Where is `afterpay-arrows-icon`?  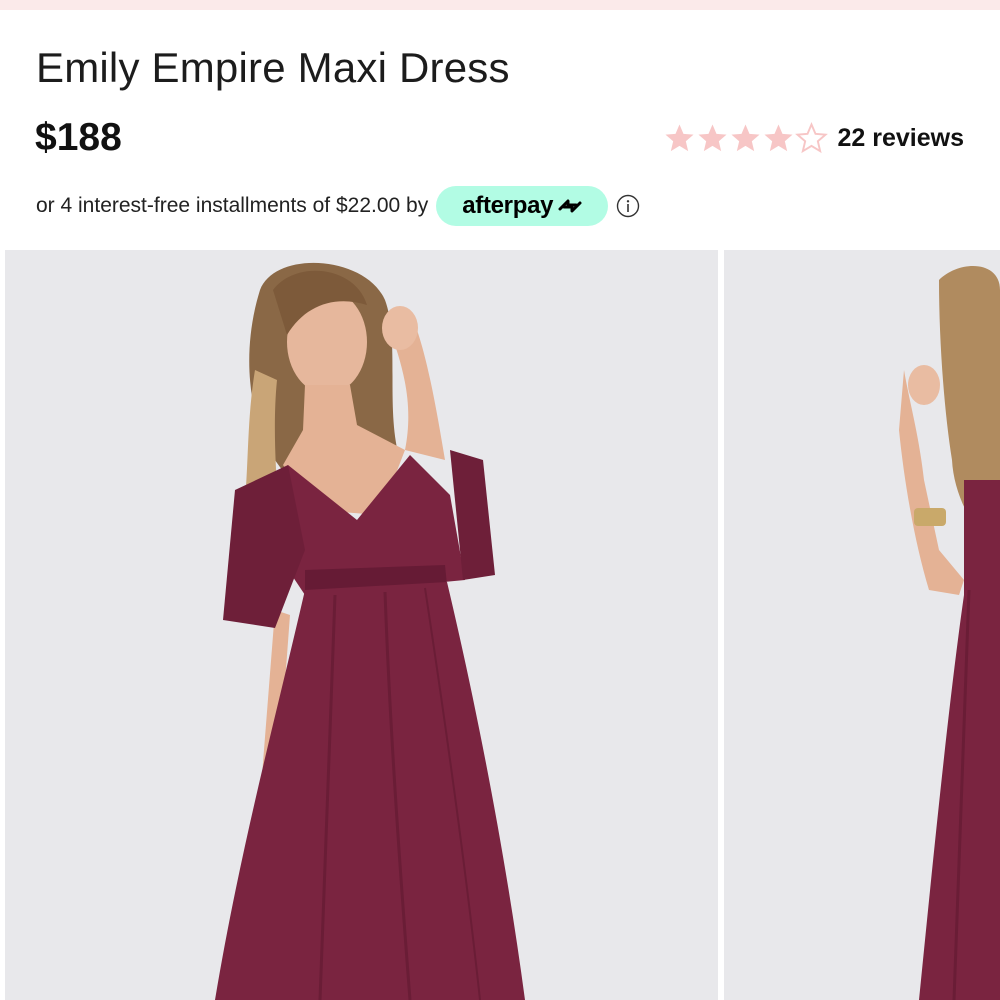
afterpay-arrows-icon is located at coordinates (570, 206).